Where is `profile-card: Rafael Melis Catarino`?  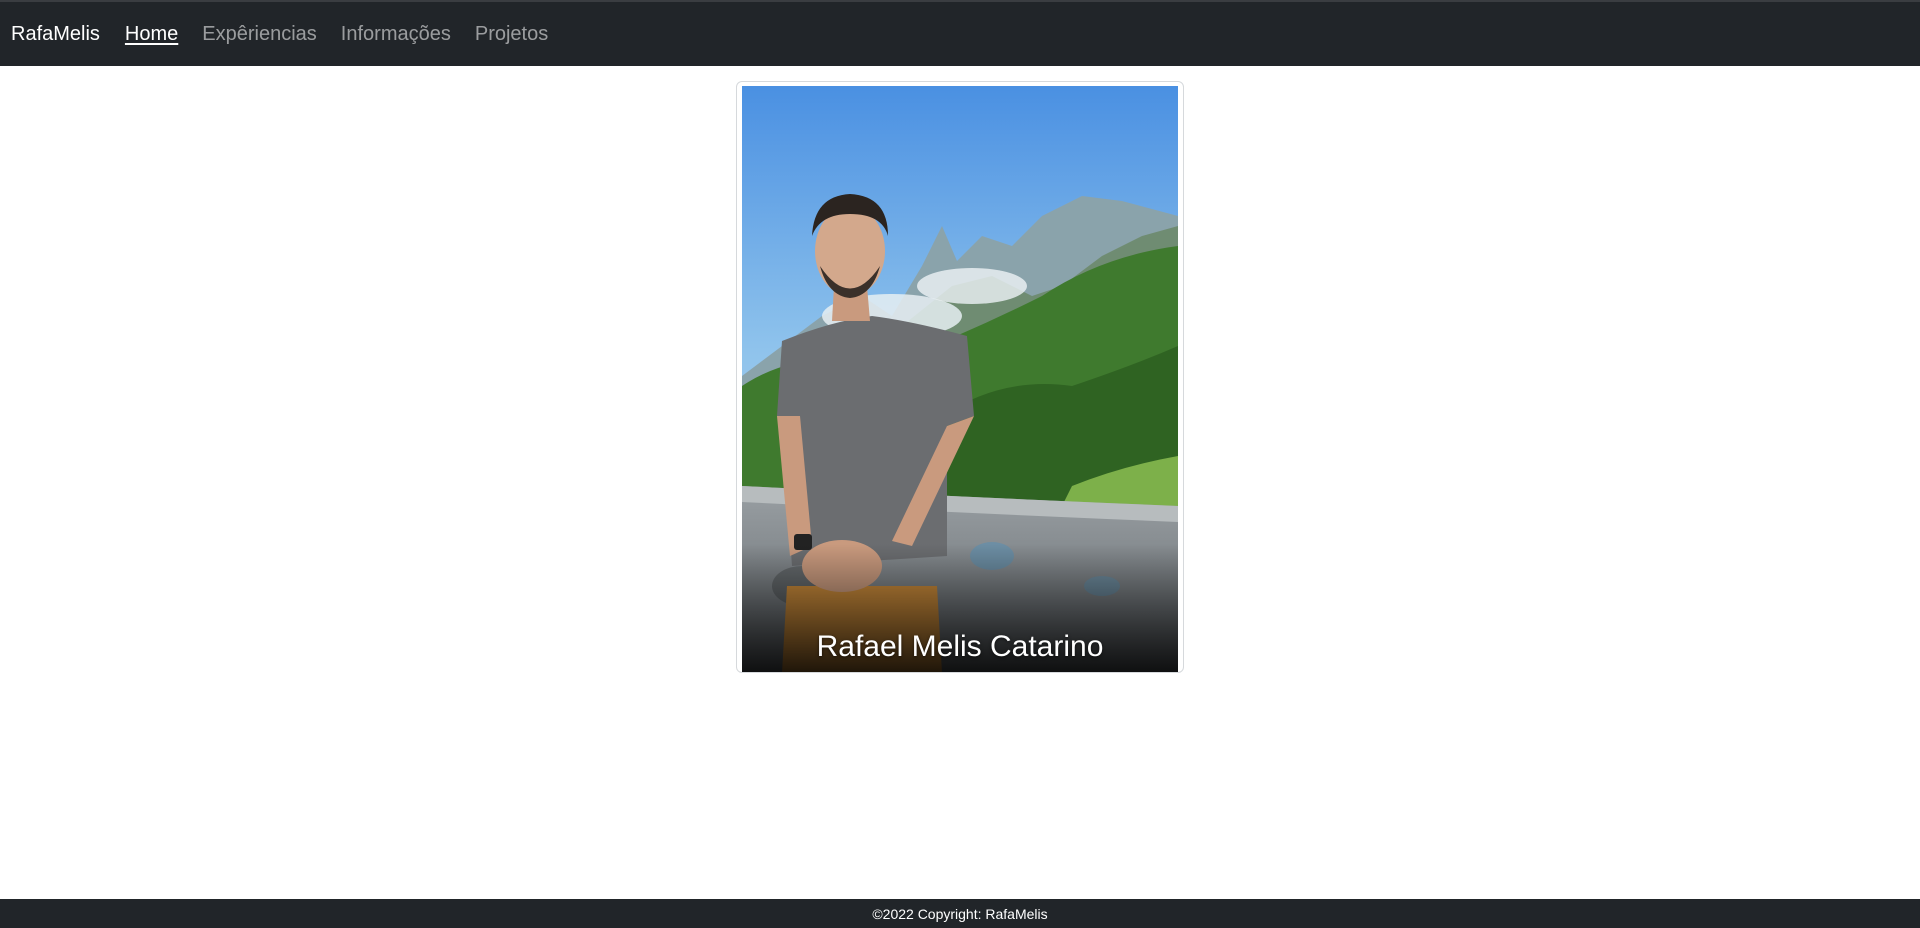 profile-card: Rafael Melis Catarino is located at coordinates (960, 377).